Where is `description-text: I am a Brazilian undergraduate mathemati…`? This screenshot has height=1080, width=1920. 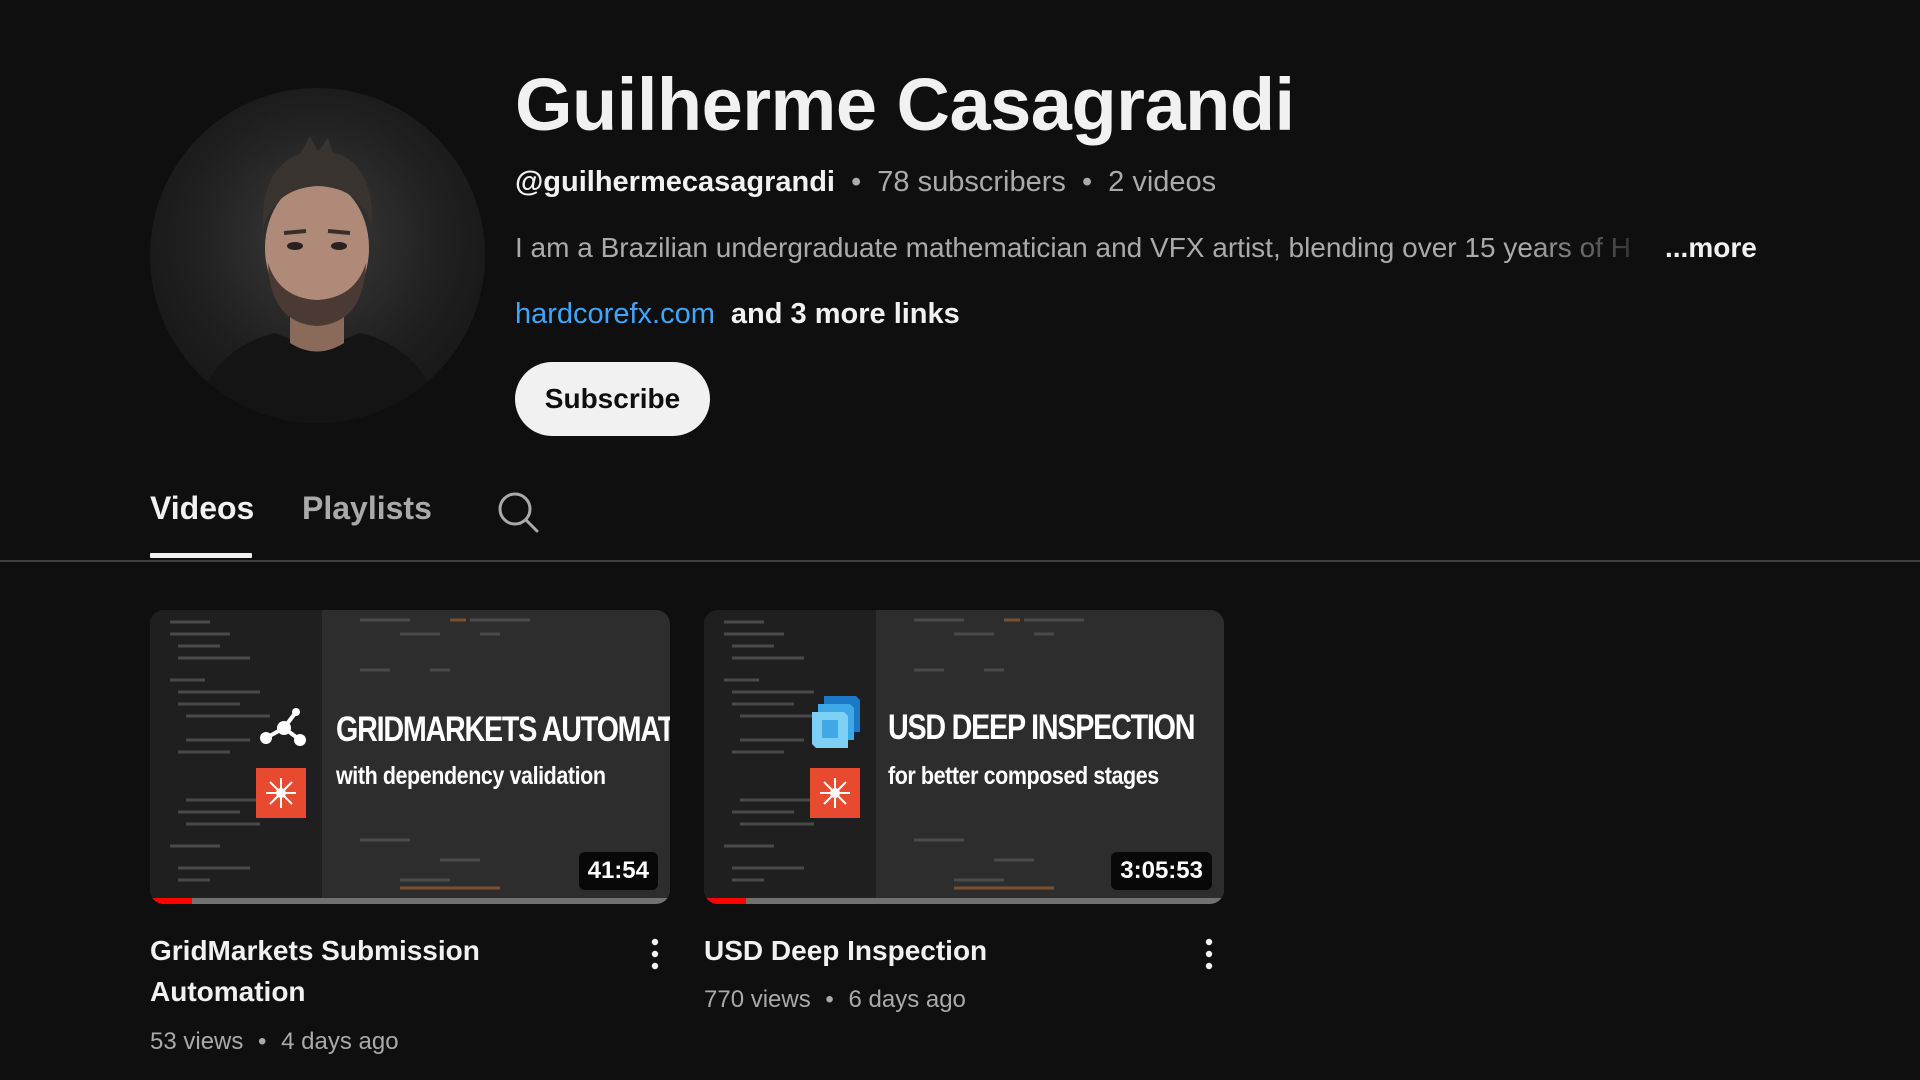
description-text: I am a Brazilian undergraduate mathemati… is located at coordinates (1073, 247).